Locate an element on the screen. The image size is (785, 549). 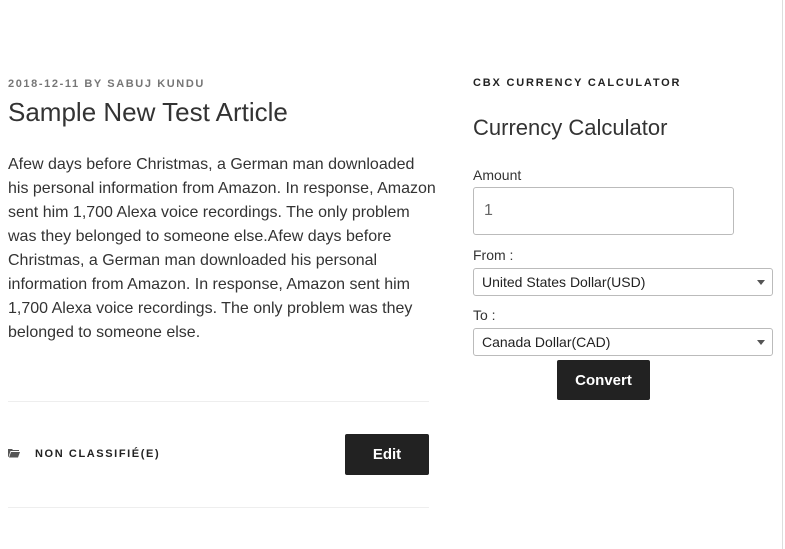
post-by-label: BY is located at coordinates (93, 84).